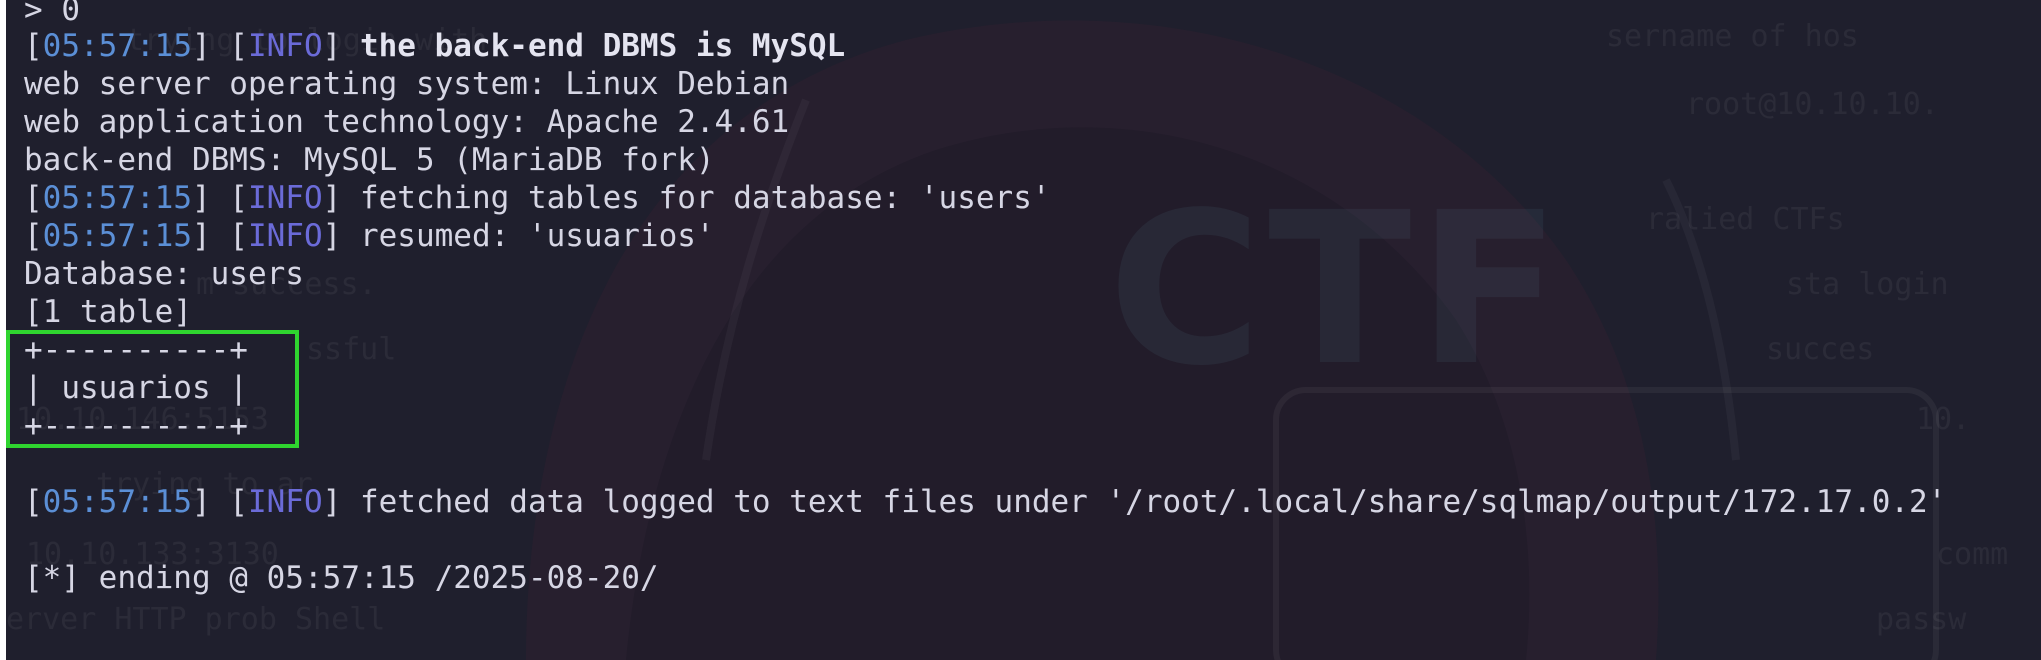 The height and width of the screenshot is (660, 2041). I want to click on log-line-info: [05:57:15] [INFO] resumed: 'usuarios', so click(369, 236).